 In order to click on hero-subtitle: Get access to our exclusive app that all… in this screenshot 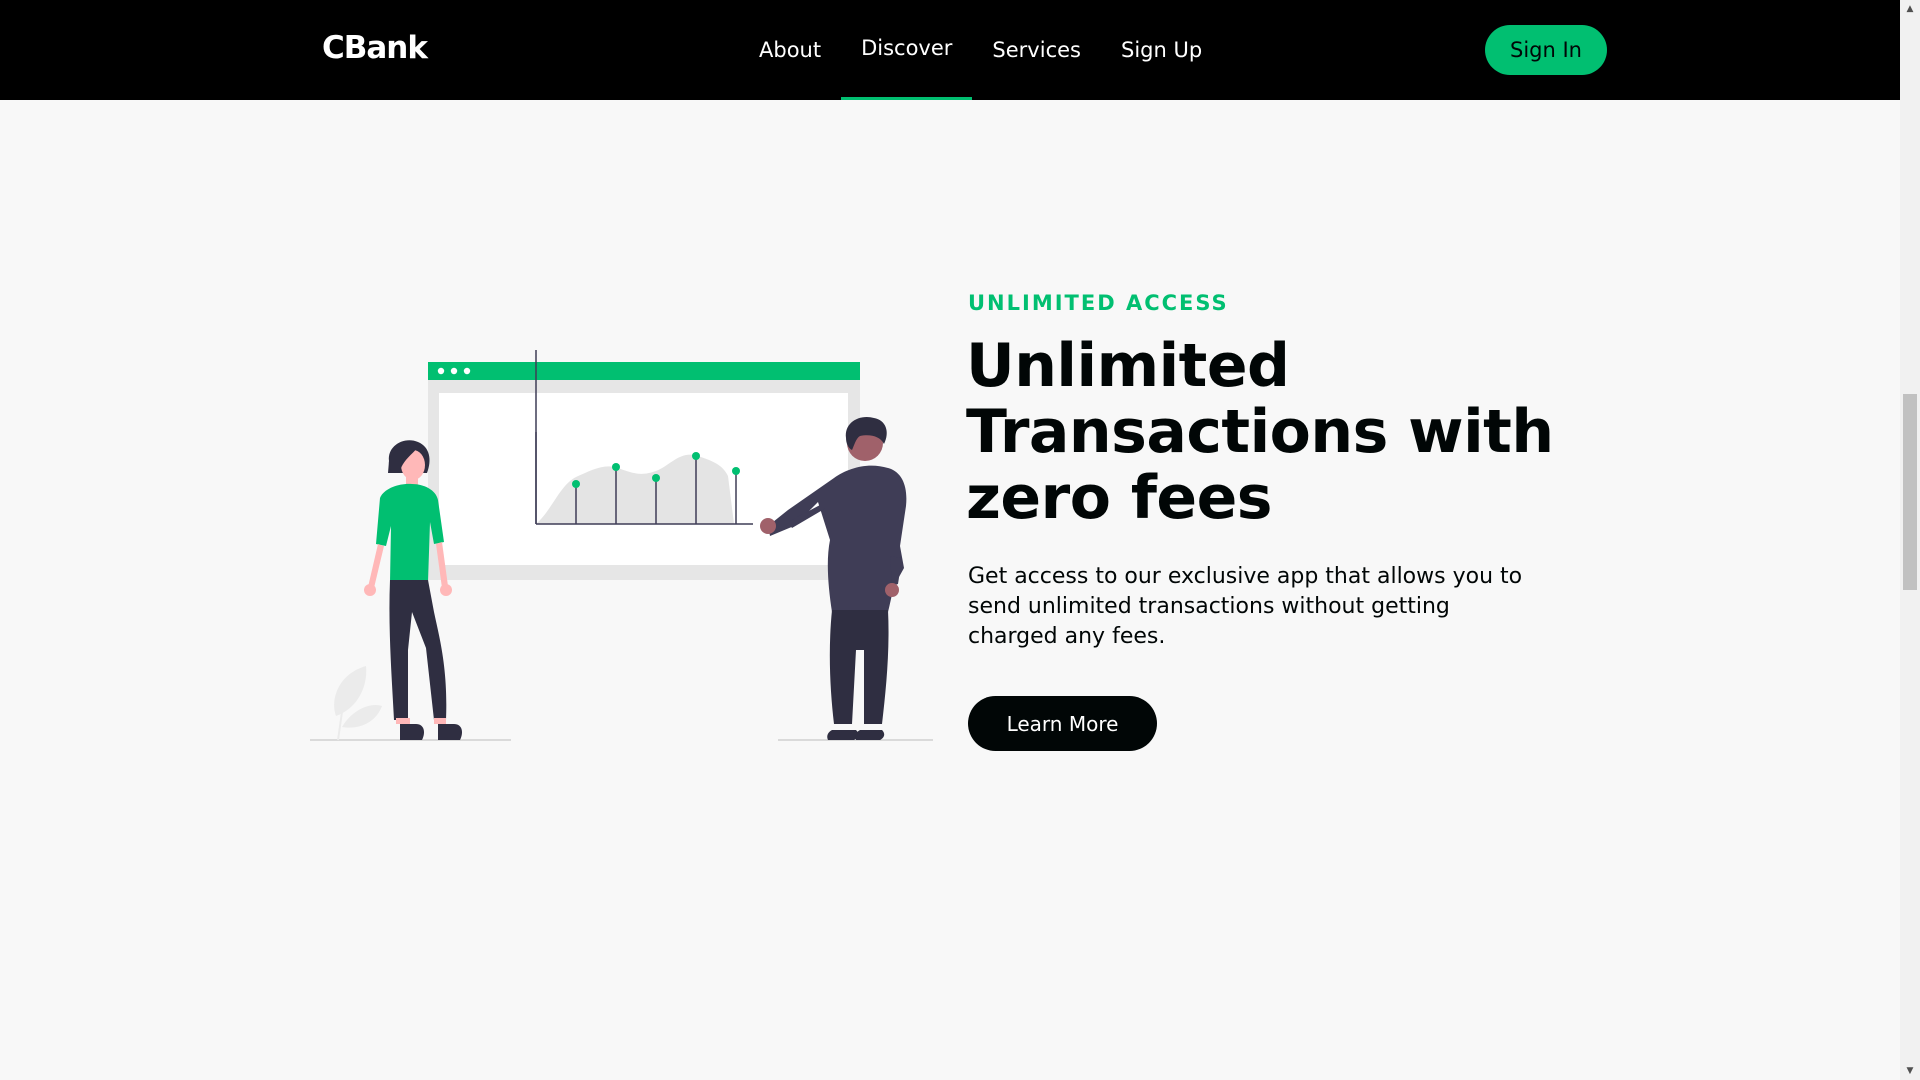, I will do `click(1245, 606)`.